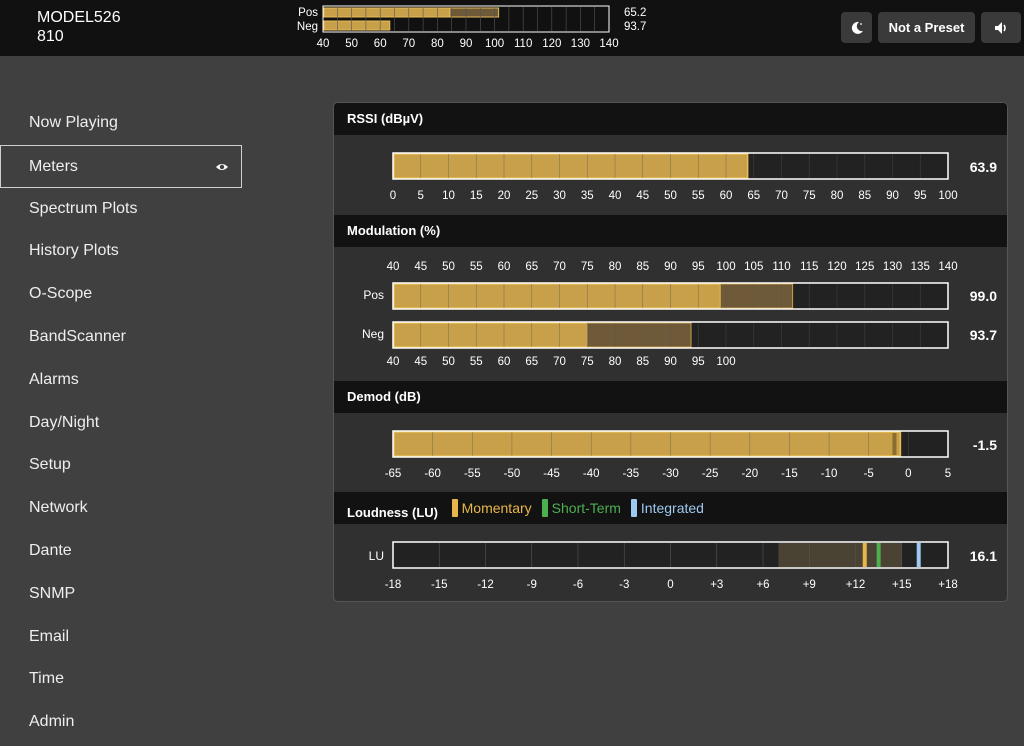  What do you see at coordinates (587, 267) in the screenshot?
I see `modulation-top-tick-label: 75` at bounding box center [587, 267].